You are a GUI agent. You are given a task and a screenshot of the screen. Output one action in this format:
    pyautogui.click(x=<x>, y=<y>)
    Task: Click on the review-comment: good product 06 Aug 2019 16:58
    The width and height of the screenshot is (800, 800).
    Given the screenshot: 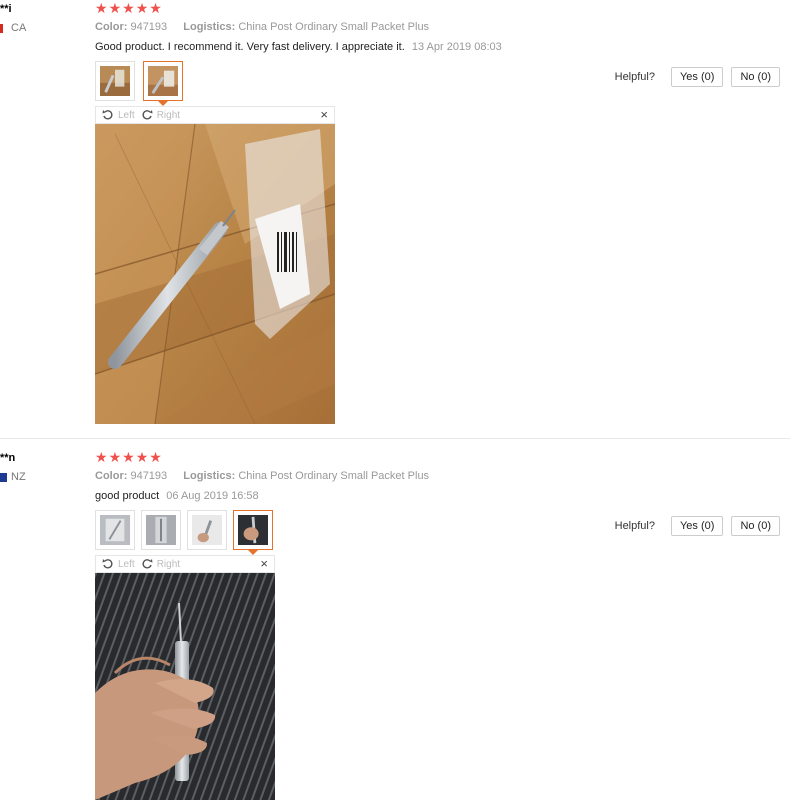 What is the action you would take?
    pyautogui.click(x=177, y=496)
    